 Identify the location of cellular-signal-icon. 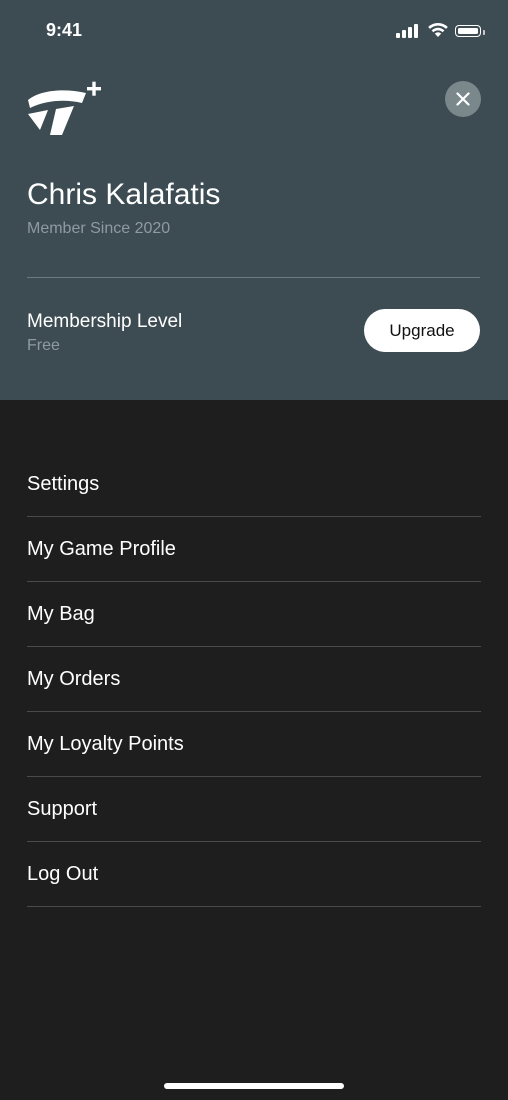
(409, 30).